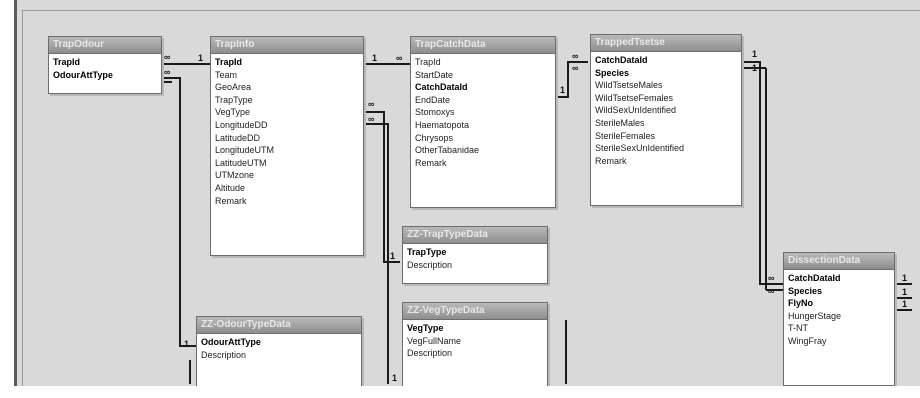 This screenshot has width=920, height=398. I want to click on field-latitudedd: LatitudeDD, so click(289, 138).